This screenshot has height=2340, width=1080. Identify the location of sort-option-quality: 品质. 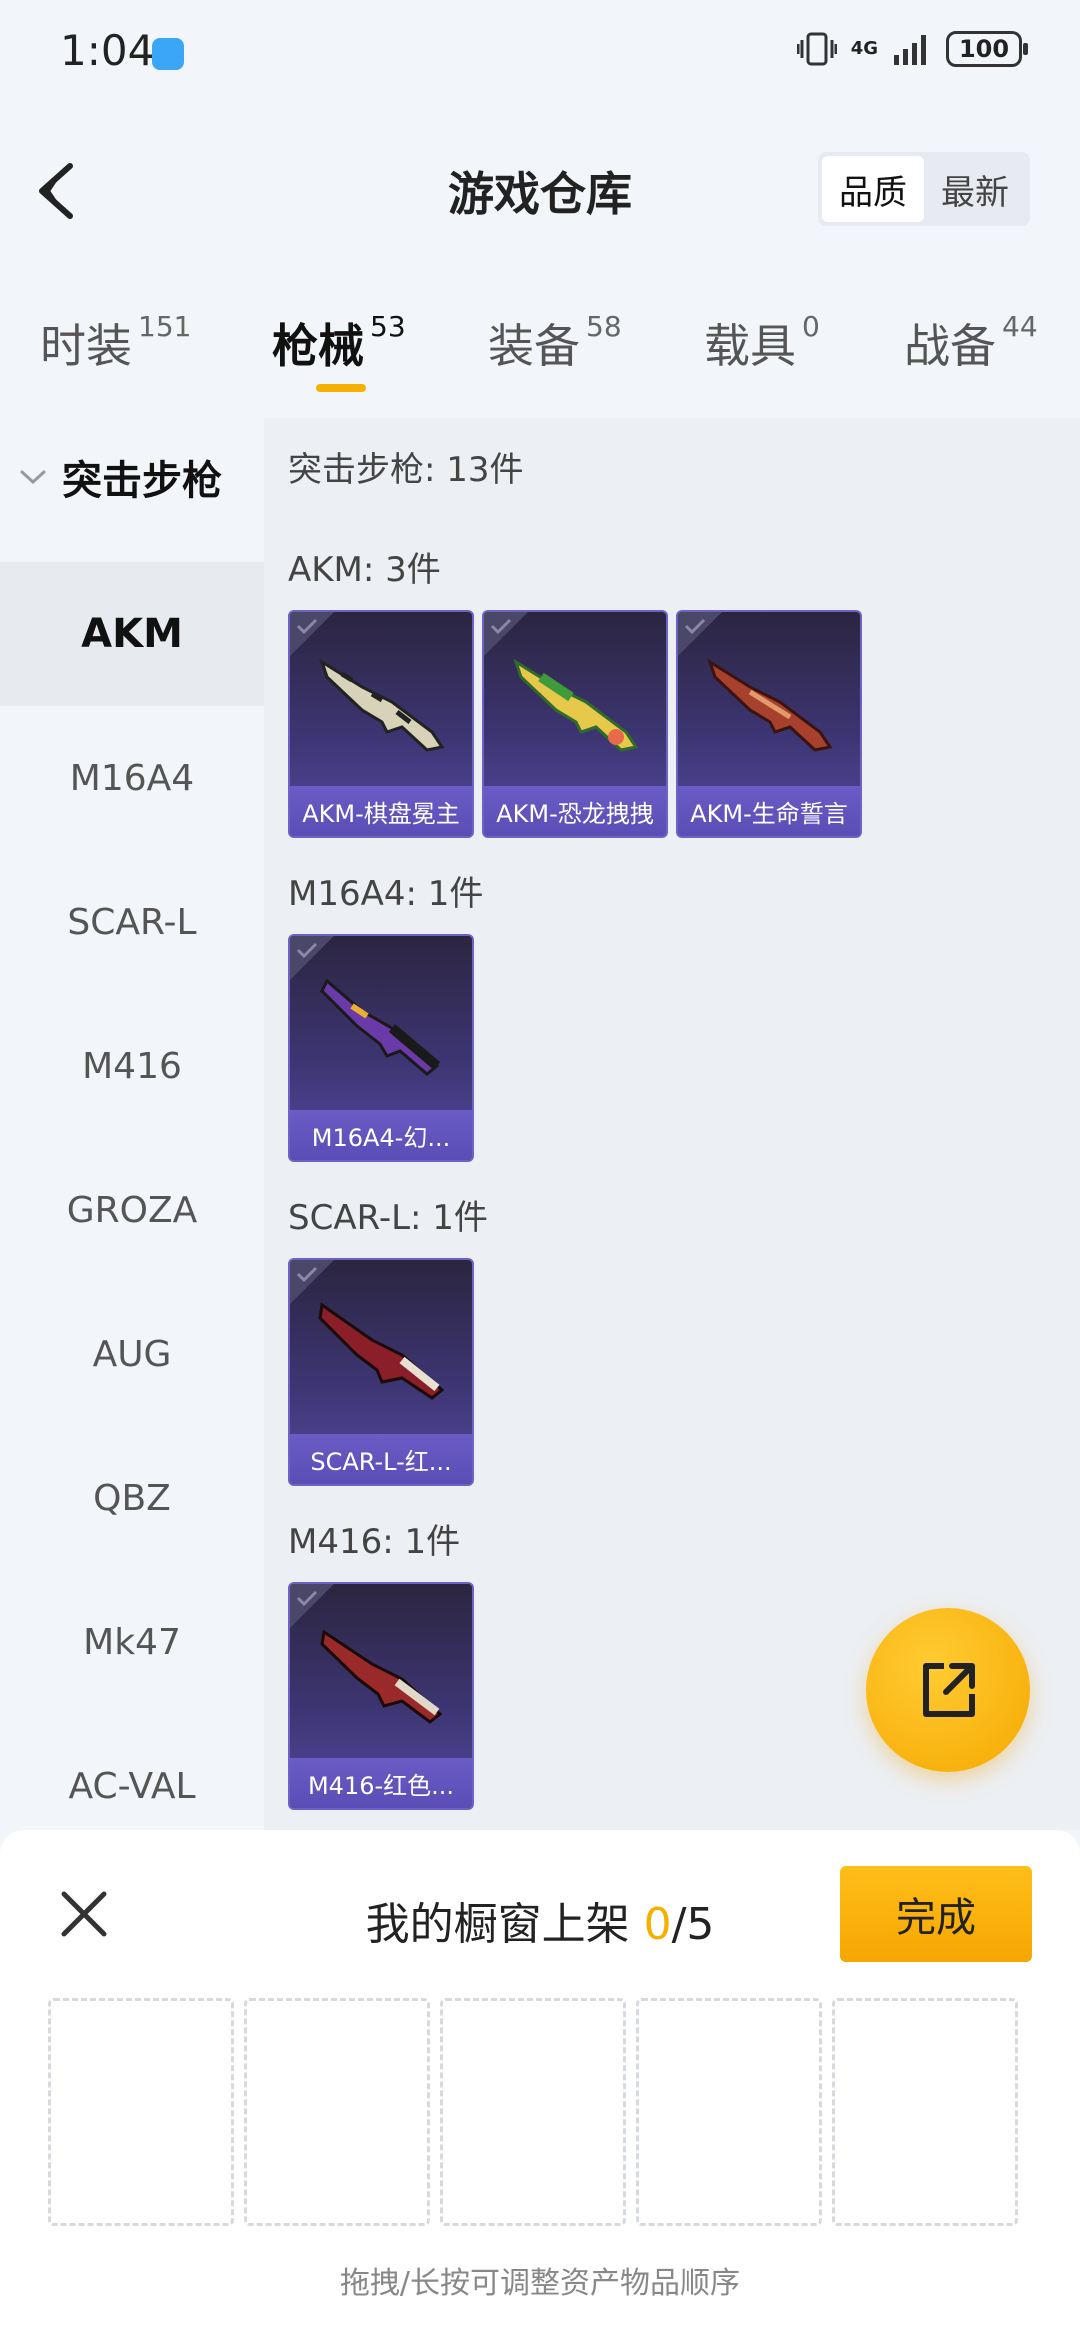
(873, 189).